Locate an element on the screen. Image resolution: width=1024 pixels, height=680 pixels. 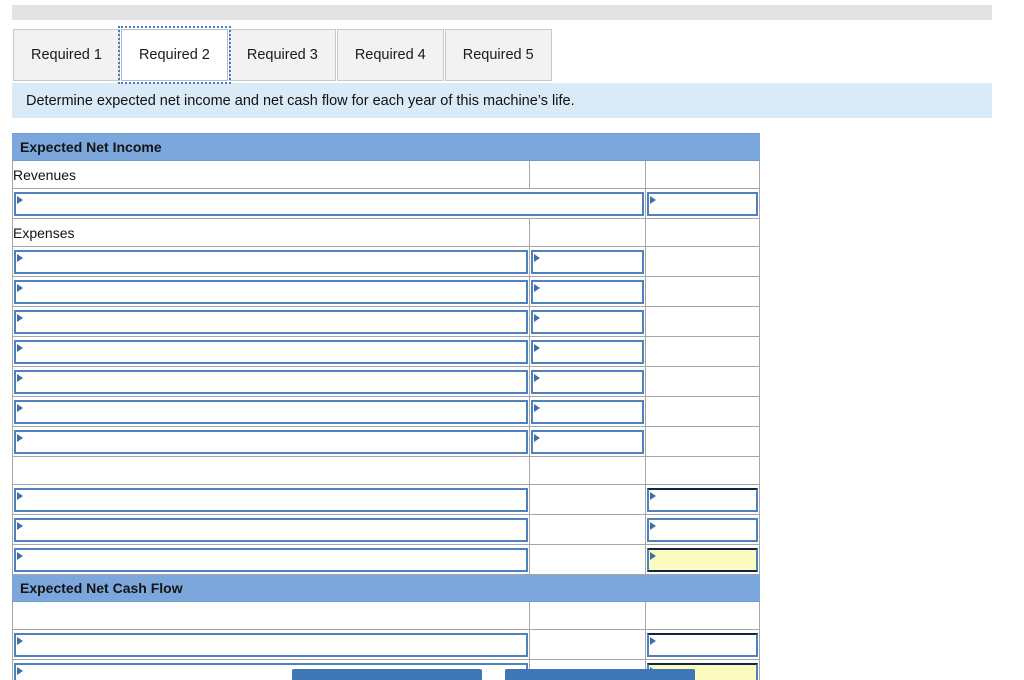
next-required-button is located at coordinates (600, 674).